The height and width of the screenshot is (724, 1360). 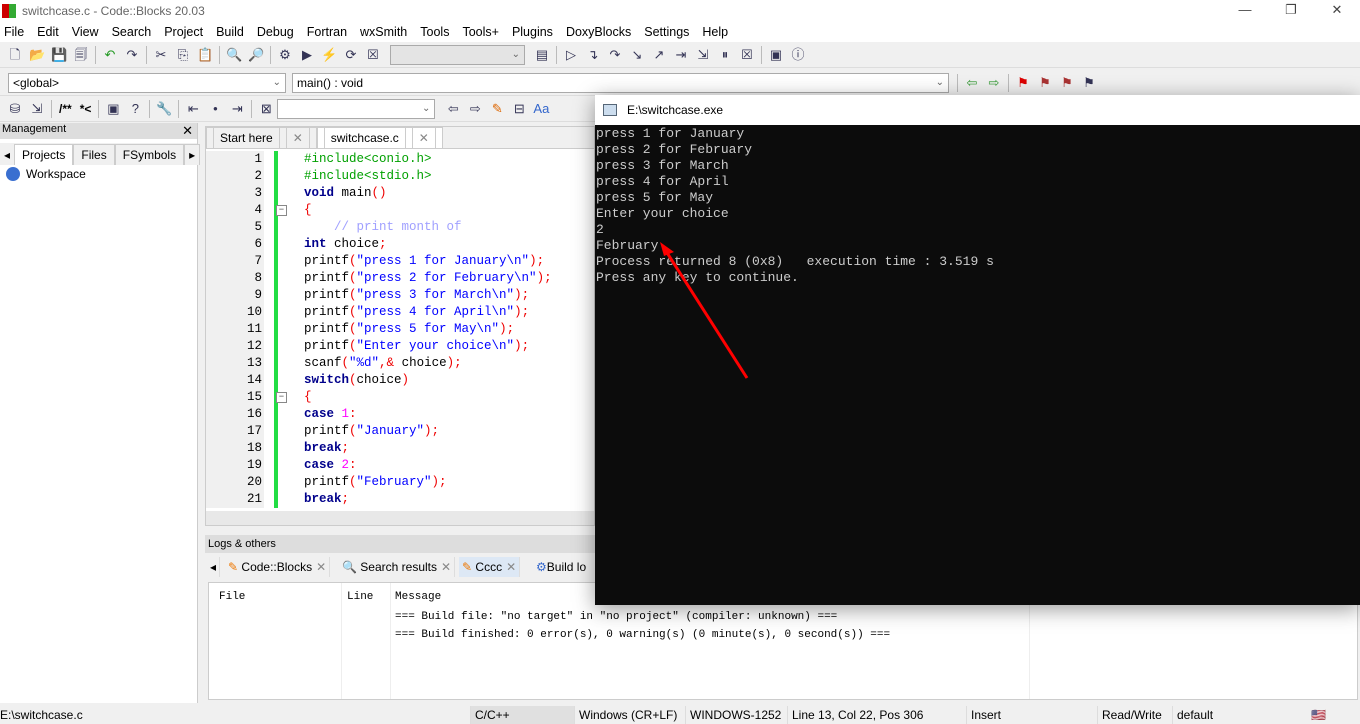 What do you see at coordinates (94, 154) in the screenshot?
I see `tab-files: Files` at bounding box center [94, 154].